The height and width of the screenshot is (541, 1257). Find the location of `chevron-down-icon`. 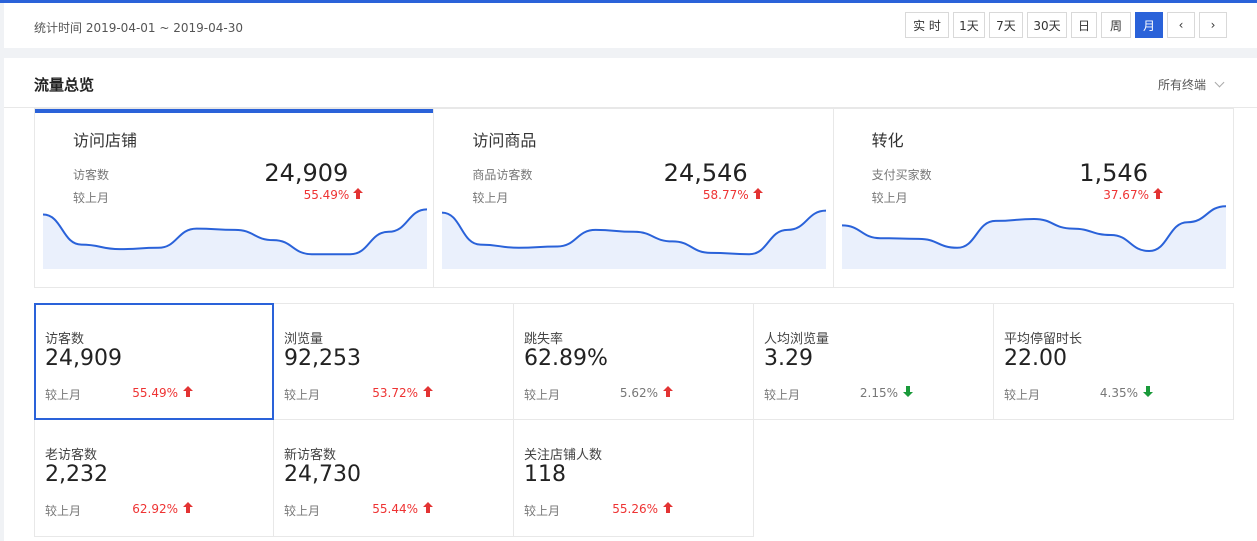

chevron-down-icon is located at coordinates (1219, 82).